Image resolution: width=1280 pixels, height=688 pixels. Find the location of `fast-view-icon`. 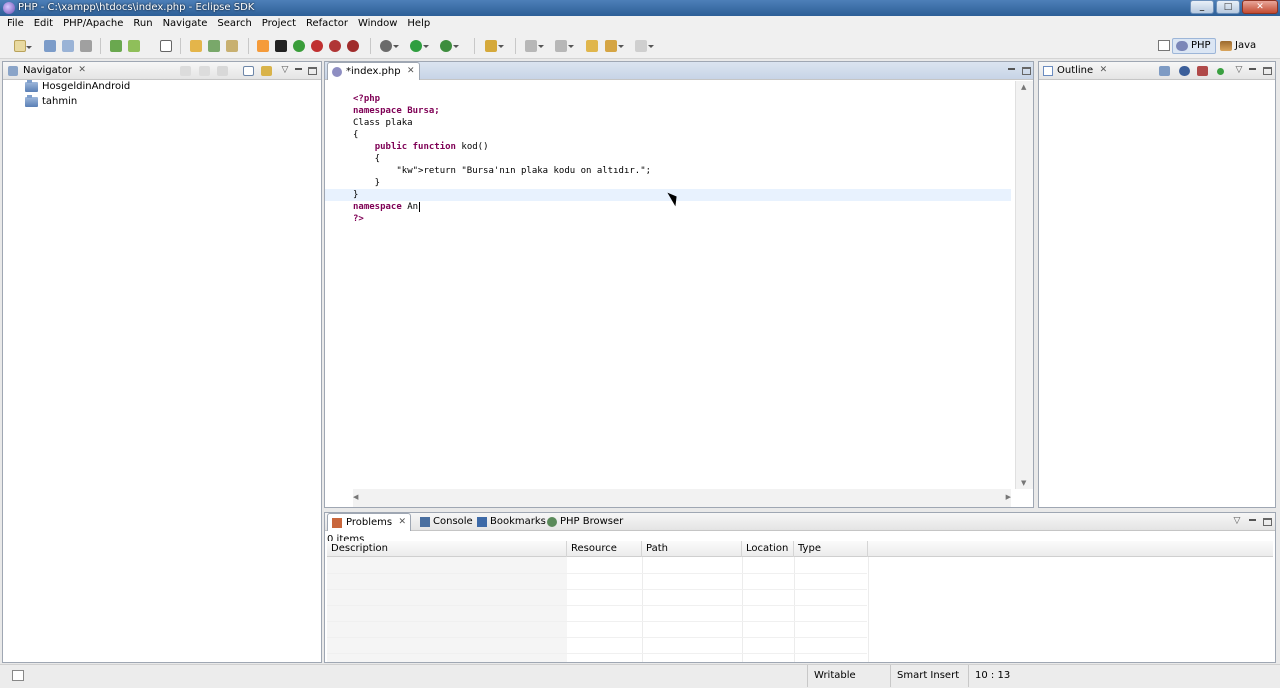

fast-view-icon is located at coordinates (18, 675).